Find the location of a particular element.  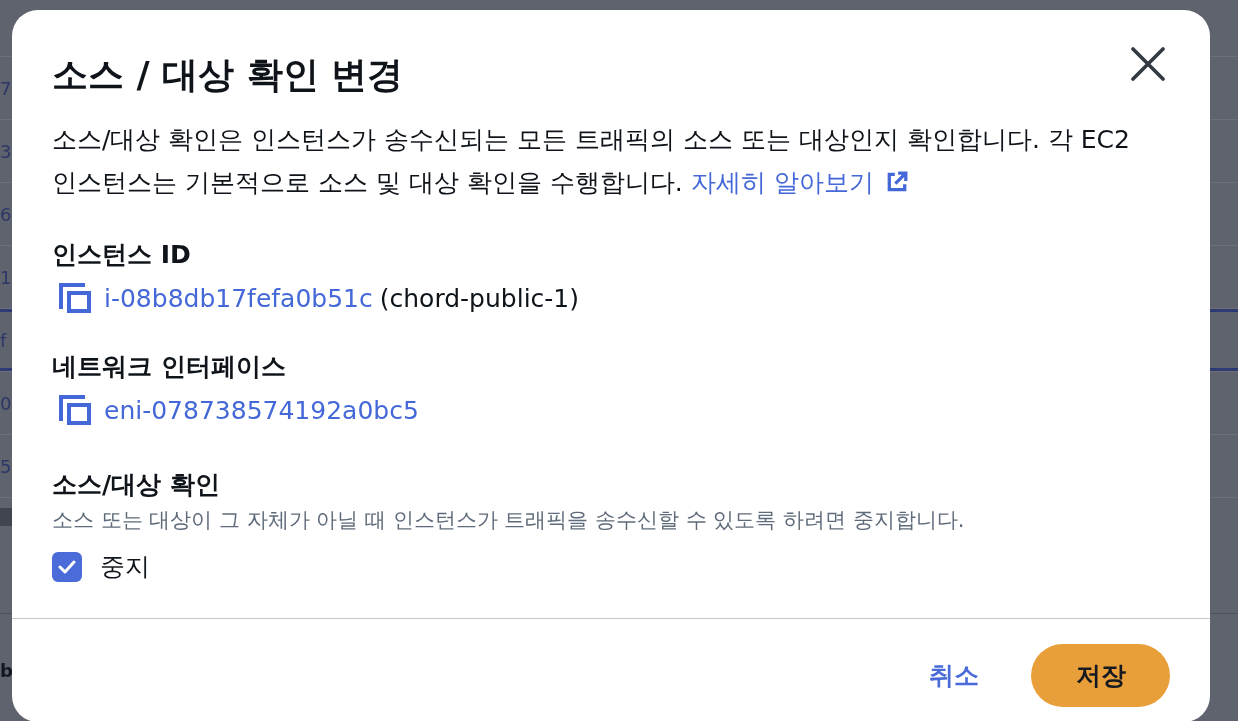

close-icon is located at coordinates (1148, 64).